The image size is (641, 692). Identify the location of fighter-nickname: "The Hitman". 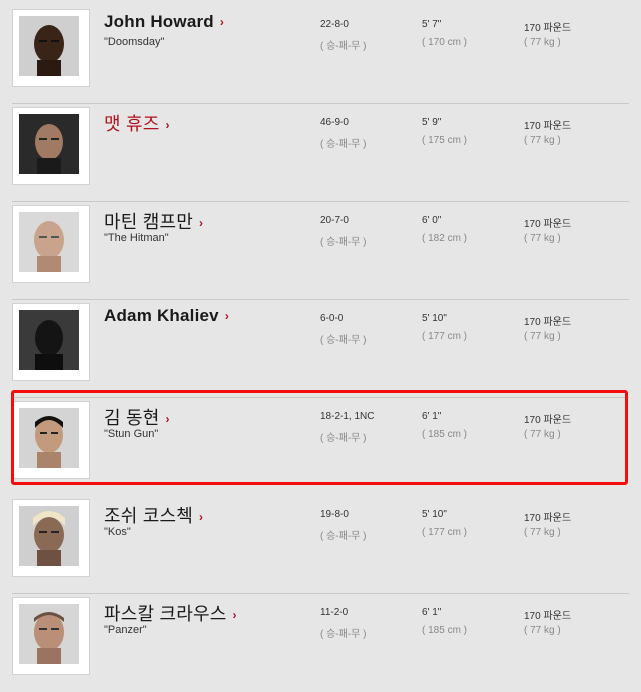
(136, 238).